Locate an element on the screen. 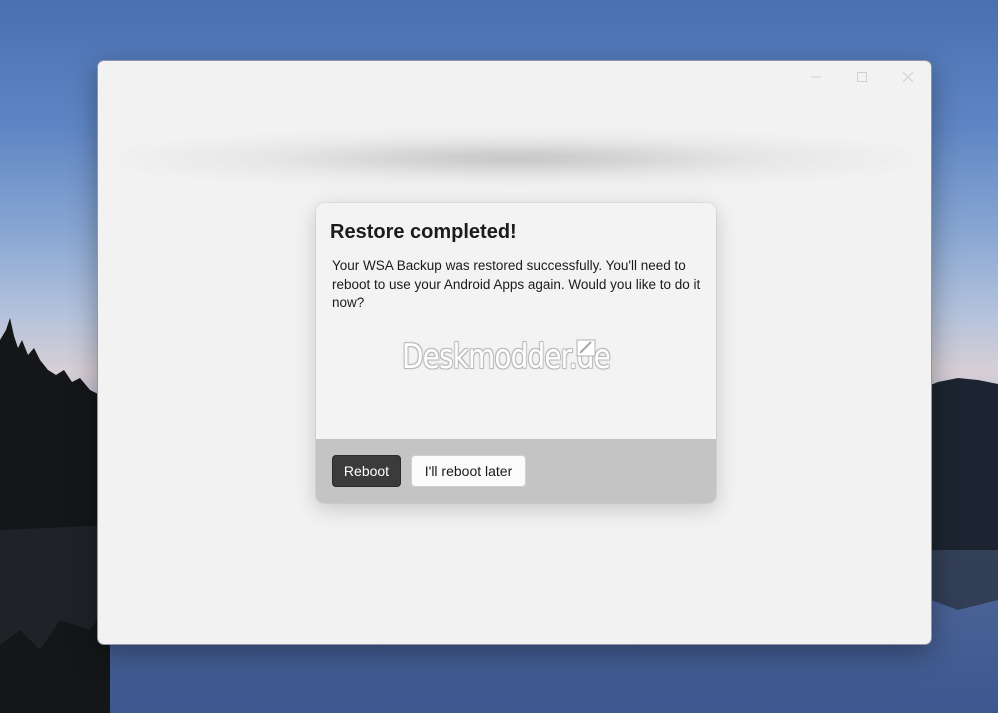 This screenshot has height=713, width=998. minimize-icon is located at coordinates (816, 77).